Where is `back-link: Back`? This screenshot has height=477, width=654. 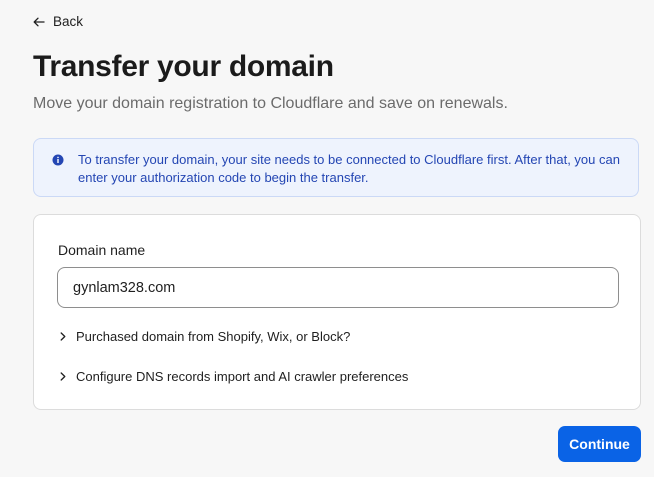
back-link: Back is located at coordinates (58, 21).